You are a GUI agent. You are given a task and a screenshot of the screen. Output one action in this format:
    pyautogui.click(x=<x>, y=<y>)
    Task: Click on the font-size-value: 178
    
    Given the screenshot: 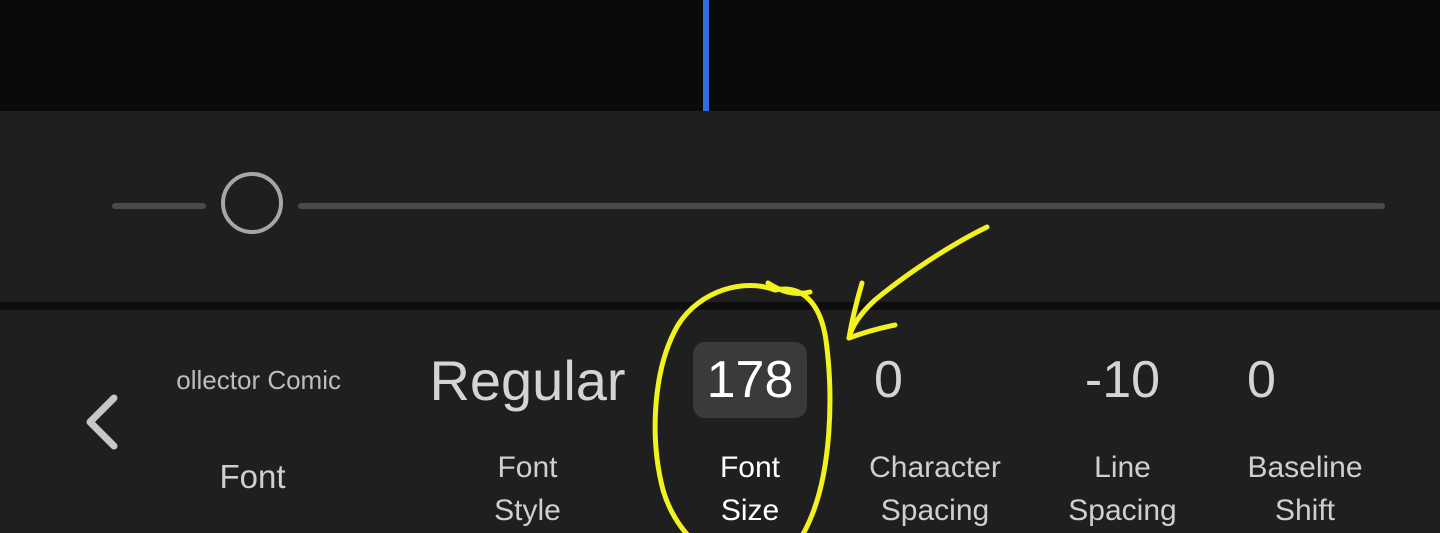 What is the action you would take?
    pyautogui.click(x=750, y=380)
    